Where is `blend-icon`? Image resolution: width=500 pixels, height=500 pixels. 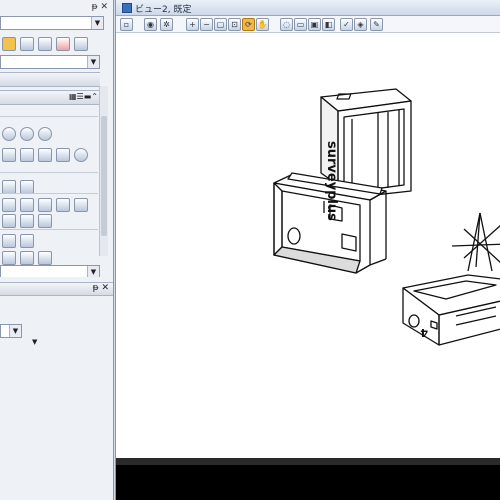
blend-icon is located at coordinates (27, 221).